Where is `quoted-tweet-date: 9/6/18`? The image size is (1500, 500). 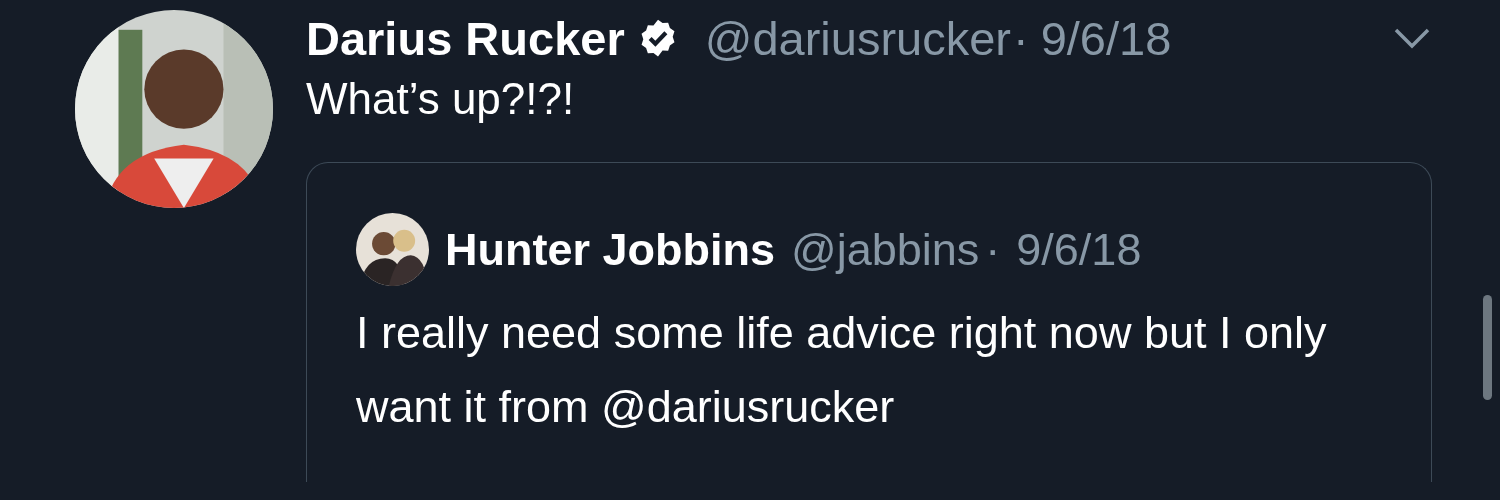
quoted-tweet-date: 9/6/18 is located at coordinates (1079, 249).